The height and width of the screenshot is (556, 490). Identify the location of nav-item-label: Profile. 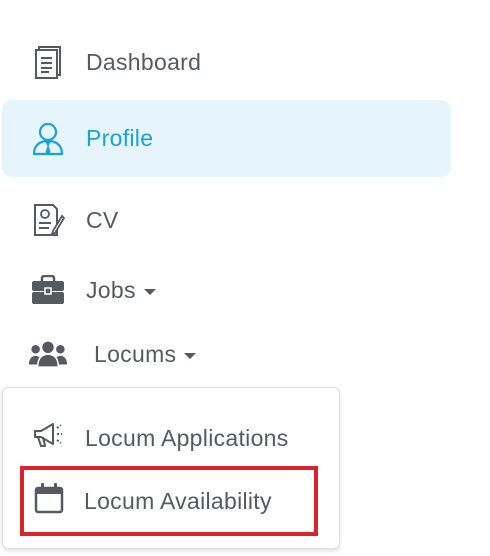
(120, 138).